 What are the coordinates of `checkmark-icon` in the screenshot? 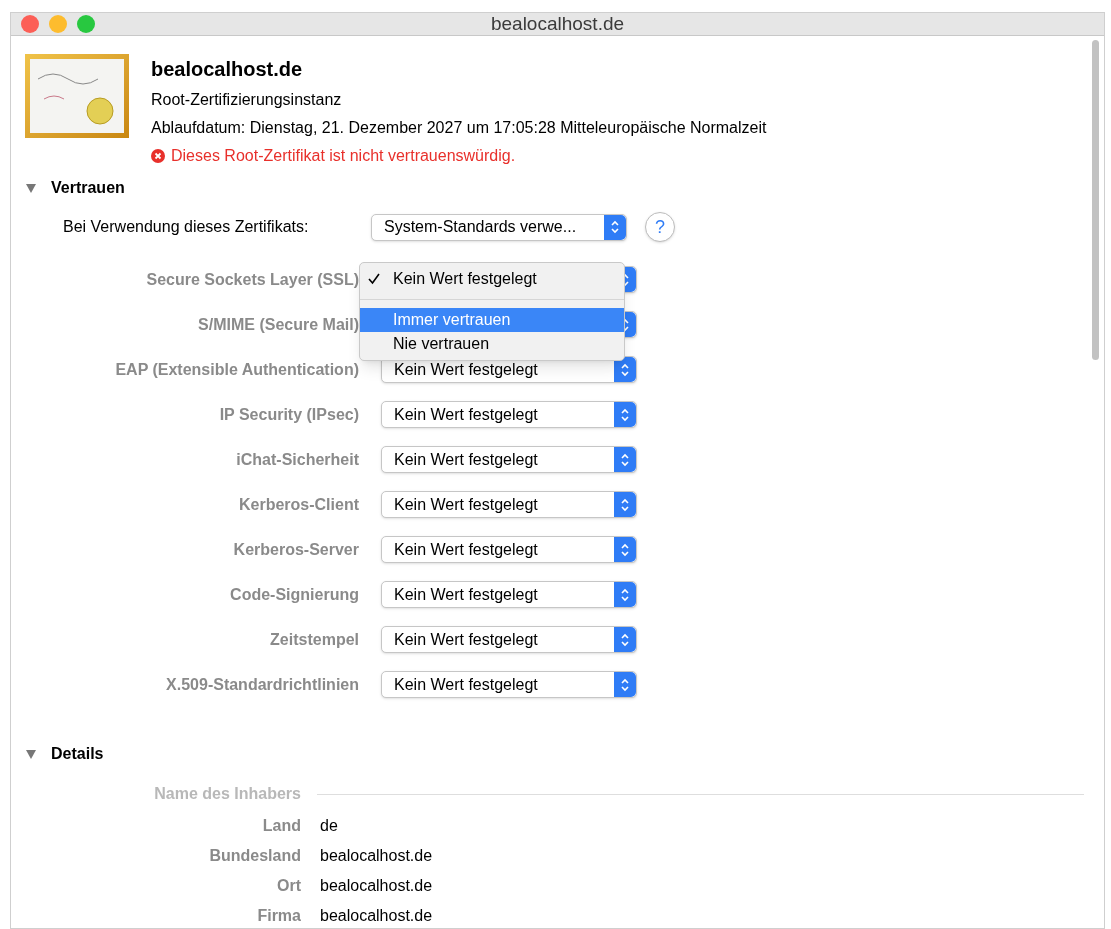 It's located at (374, 279).